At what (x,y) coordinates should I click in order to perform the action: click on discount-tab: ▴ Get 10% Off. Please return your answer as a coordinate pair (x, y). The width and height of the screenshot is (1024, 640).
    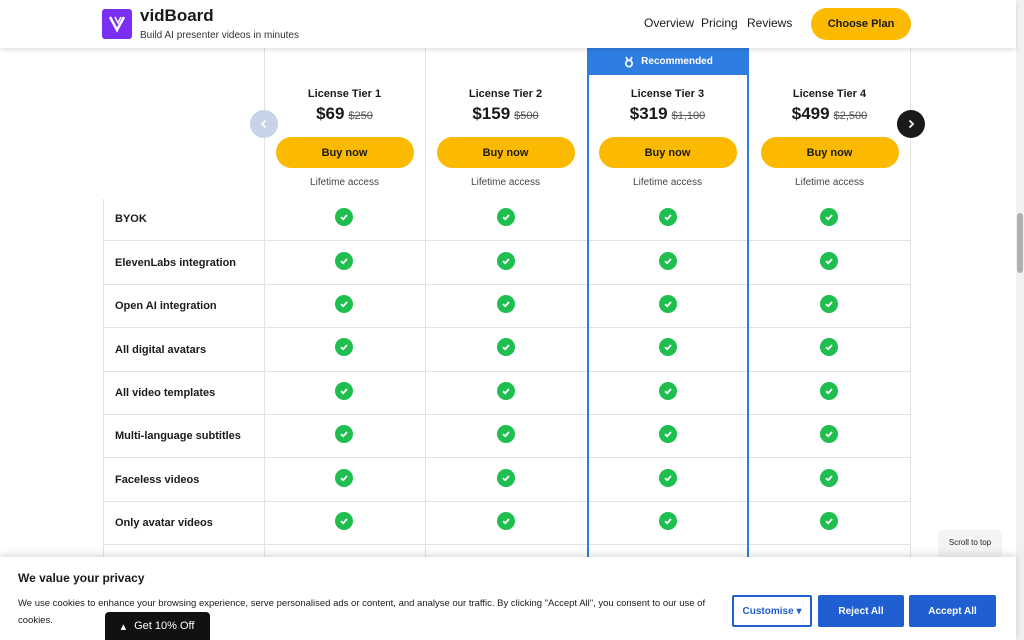
    Looking at the image, I should click on (157, 626).